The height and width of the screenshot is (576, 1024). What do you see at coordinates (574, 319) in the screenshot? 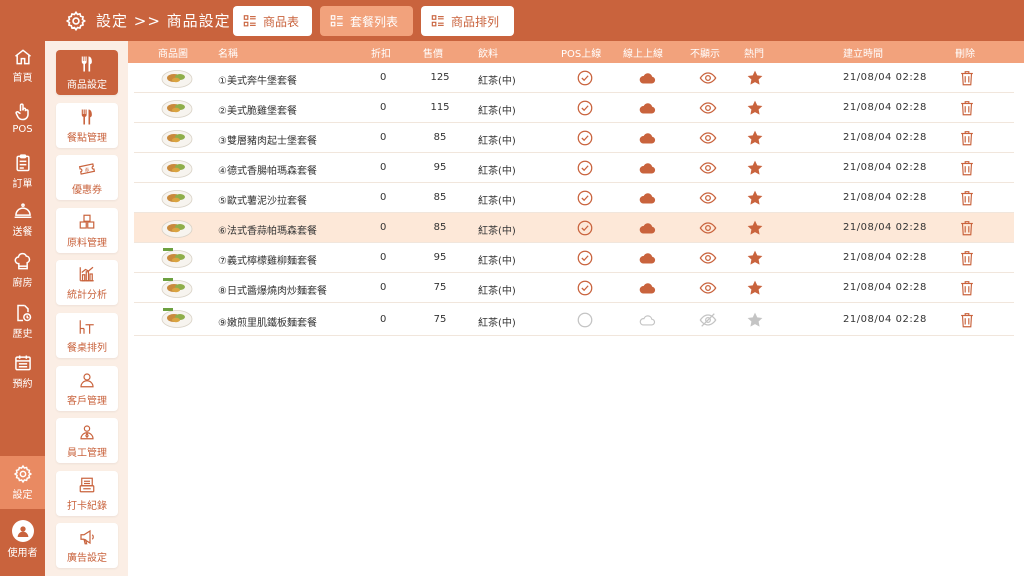
I see `table-row: ⑨嫩煎里肌鐵板麵套餐 0 75 紅茶(中) 21/08/04 02:28` at bounding box center [574, 319].